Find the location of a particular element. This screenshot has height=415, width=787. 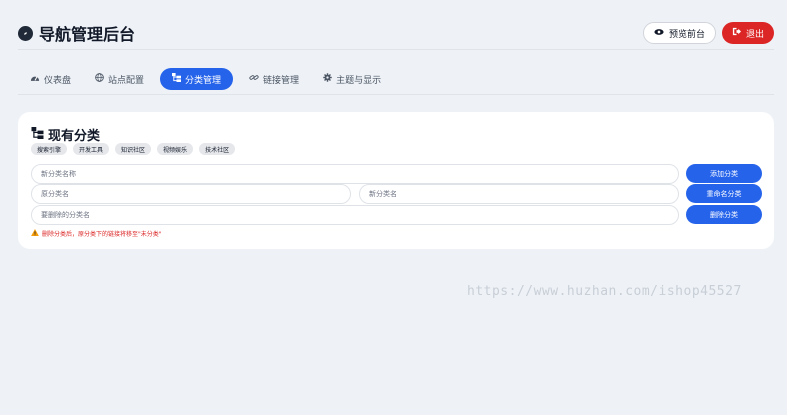

eye-icon is located at coordinates (659, 33).